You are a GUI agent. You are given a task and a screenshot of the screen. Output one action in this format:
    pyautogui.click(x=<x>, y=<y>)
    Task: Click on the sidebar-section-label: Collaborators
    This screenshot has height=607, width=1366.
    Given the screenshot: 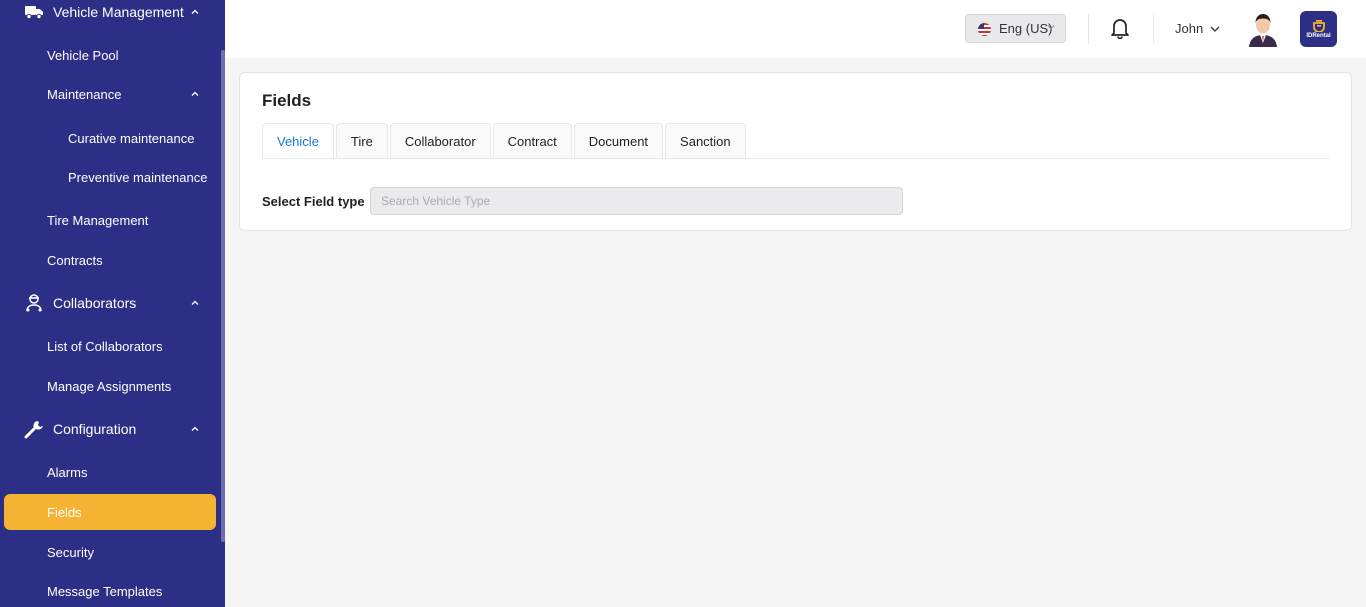 What is the action you would take?
    pyautogui.click(x=95, y=303)
    